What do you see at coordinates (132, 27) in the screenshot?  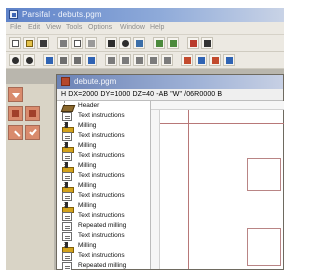 I see `menu-window: Window` at bounding box center [132, 27].